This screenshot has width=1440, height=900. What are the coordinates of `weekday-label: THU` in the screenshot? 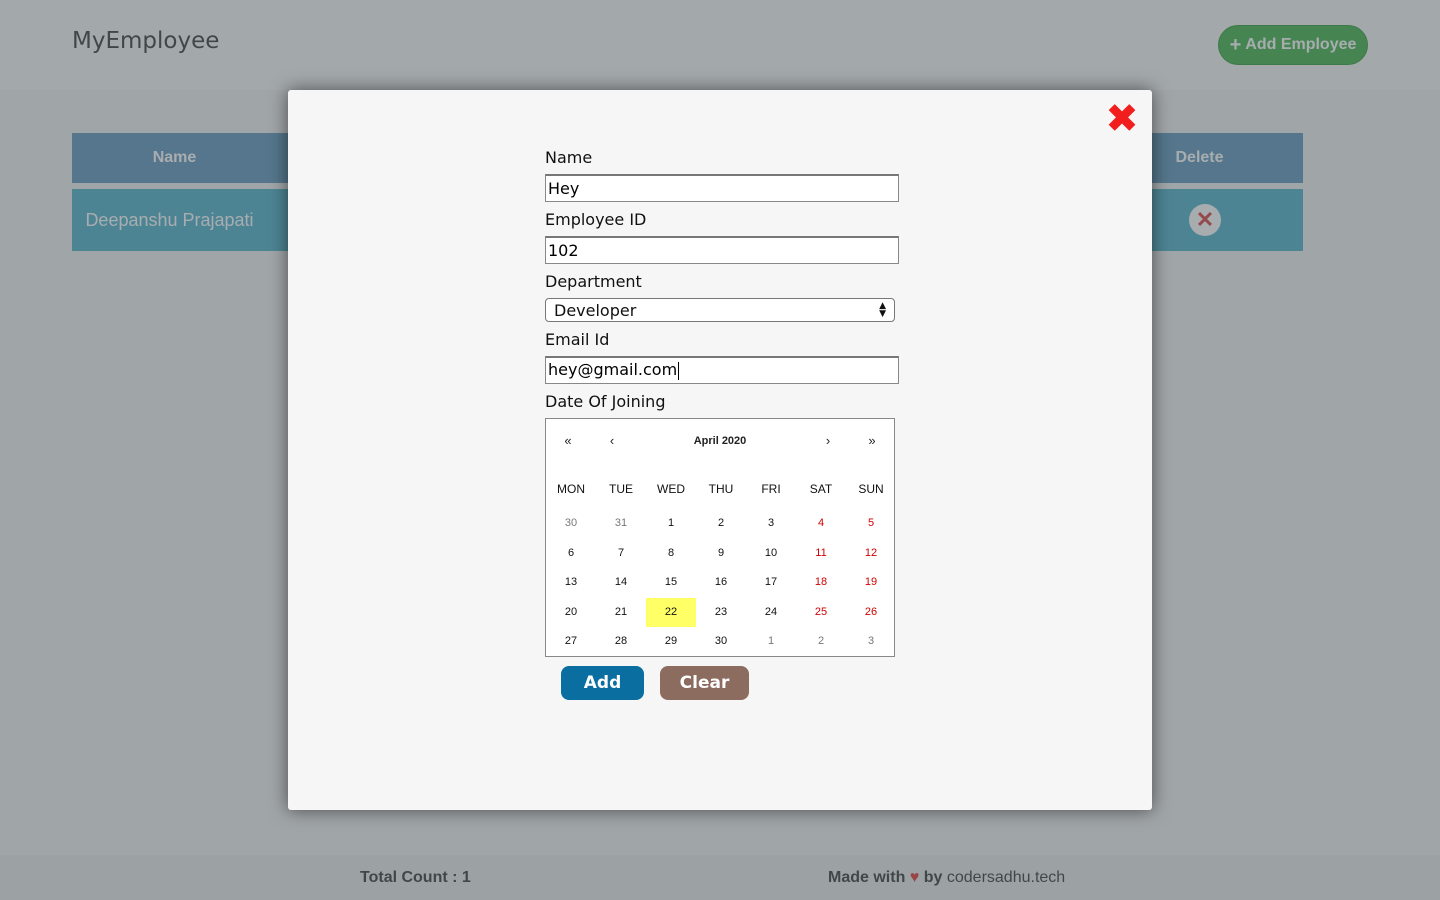 It's located at (721, 489).